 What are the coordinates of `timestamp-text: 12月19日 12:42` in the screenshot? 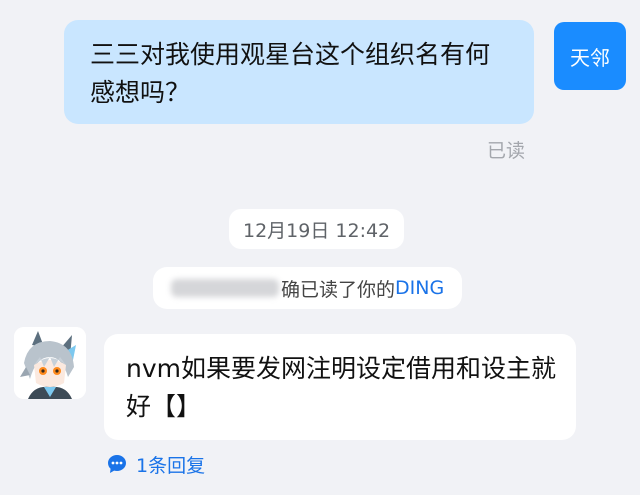 It's located at (317, 230).